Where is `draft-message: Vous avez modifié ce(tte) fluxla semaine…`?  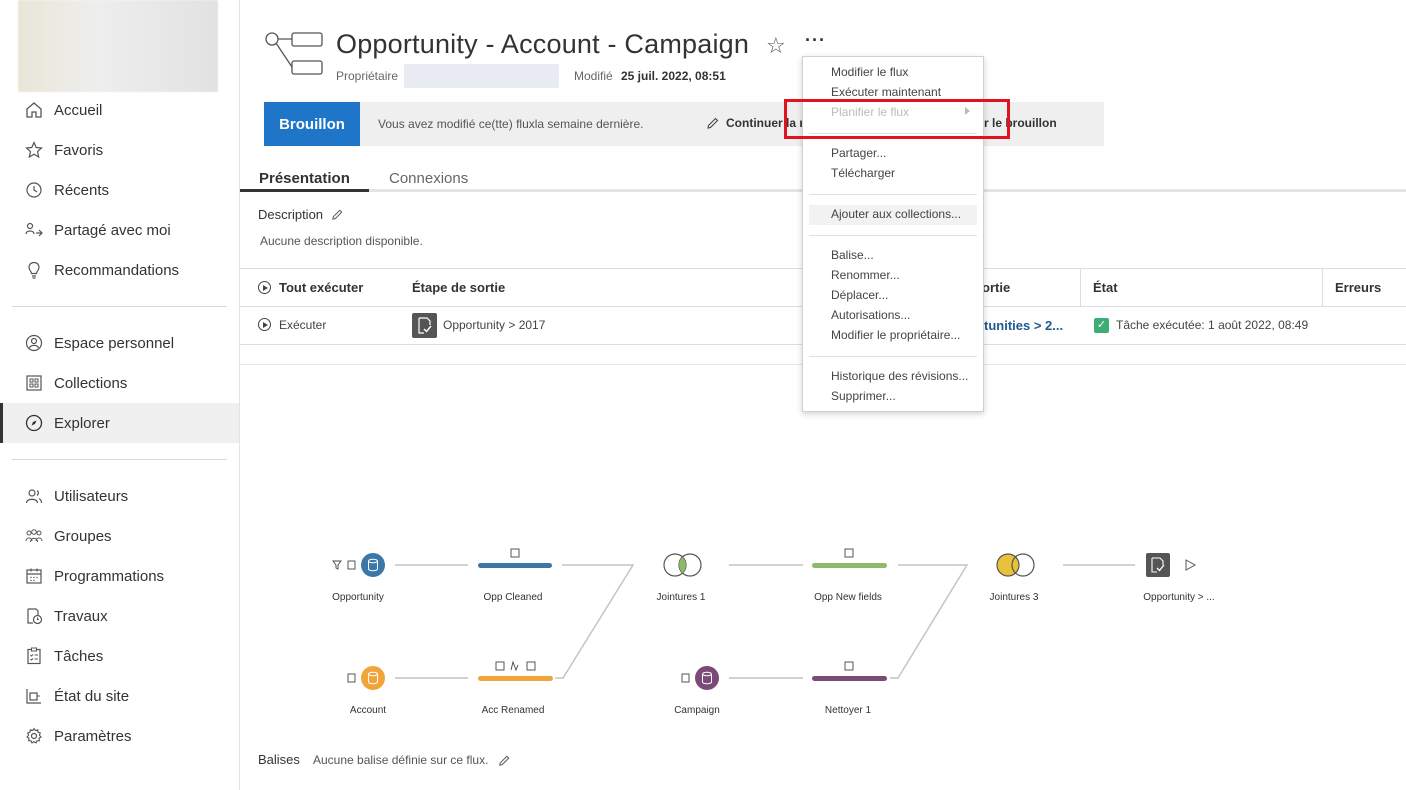 draft-message: Vous avez modifié ce(tte) fluxla semaine… is located at coordinates (511, 124).